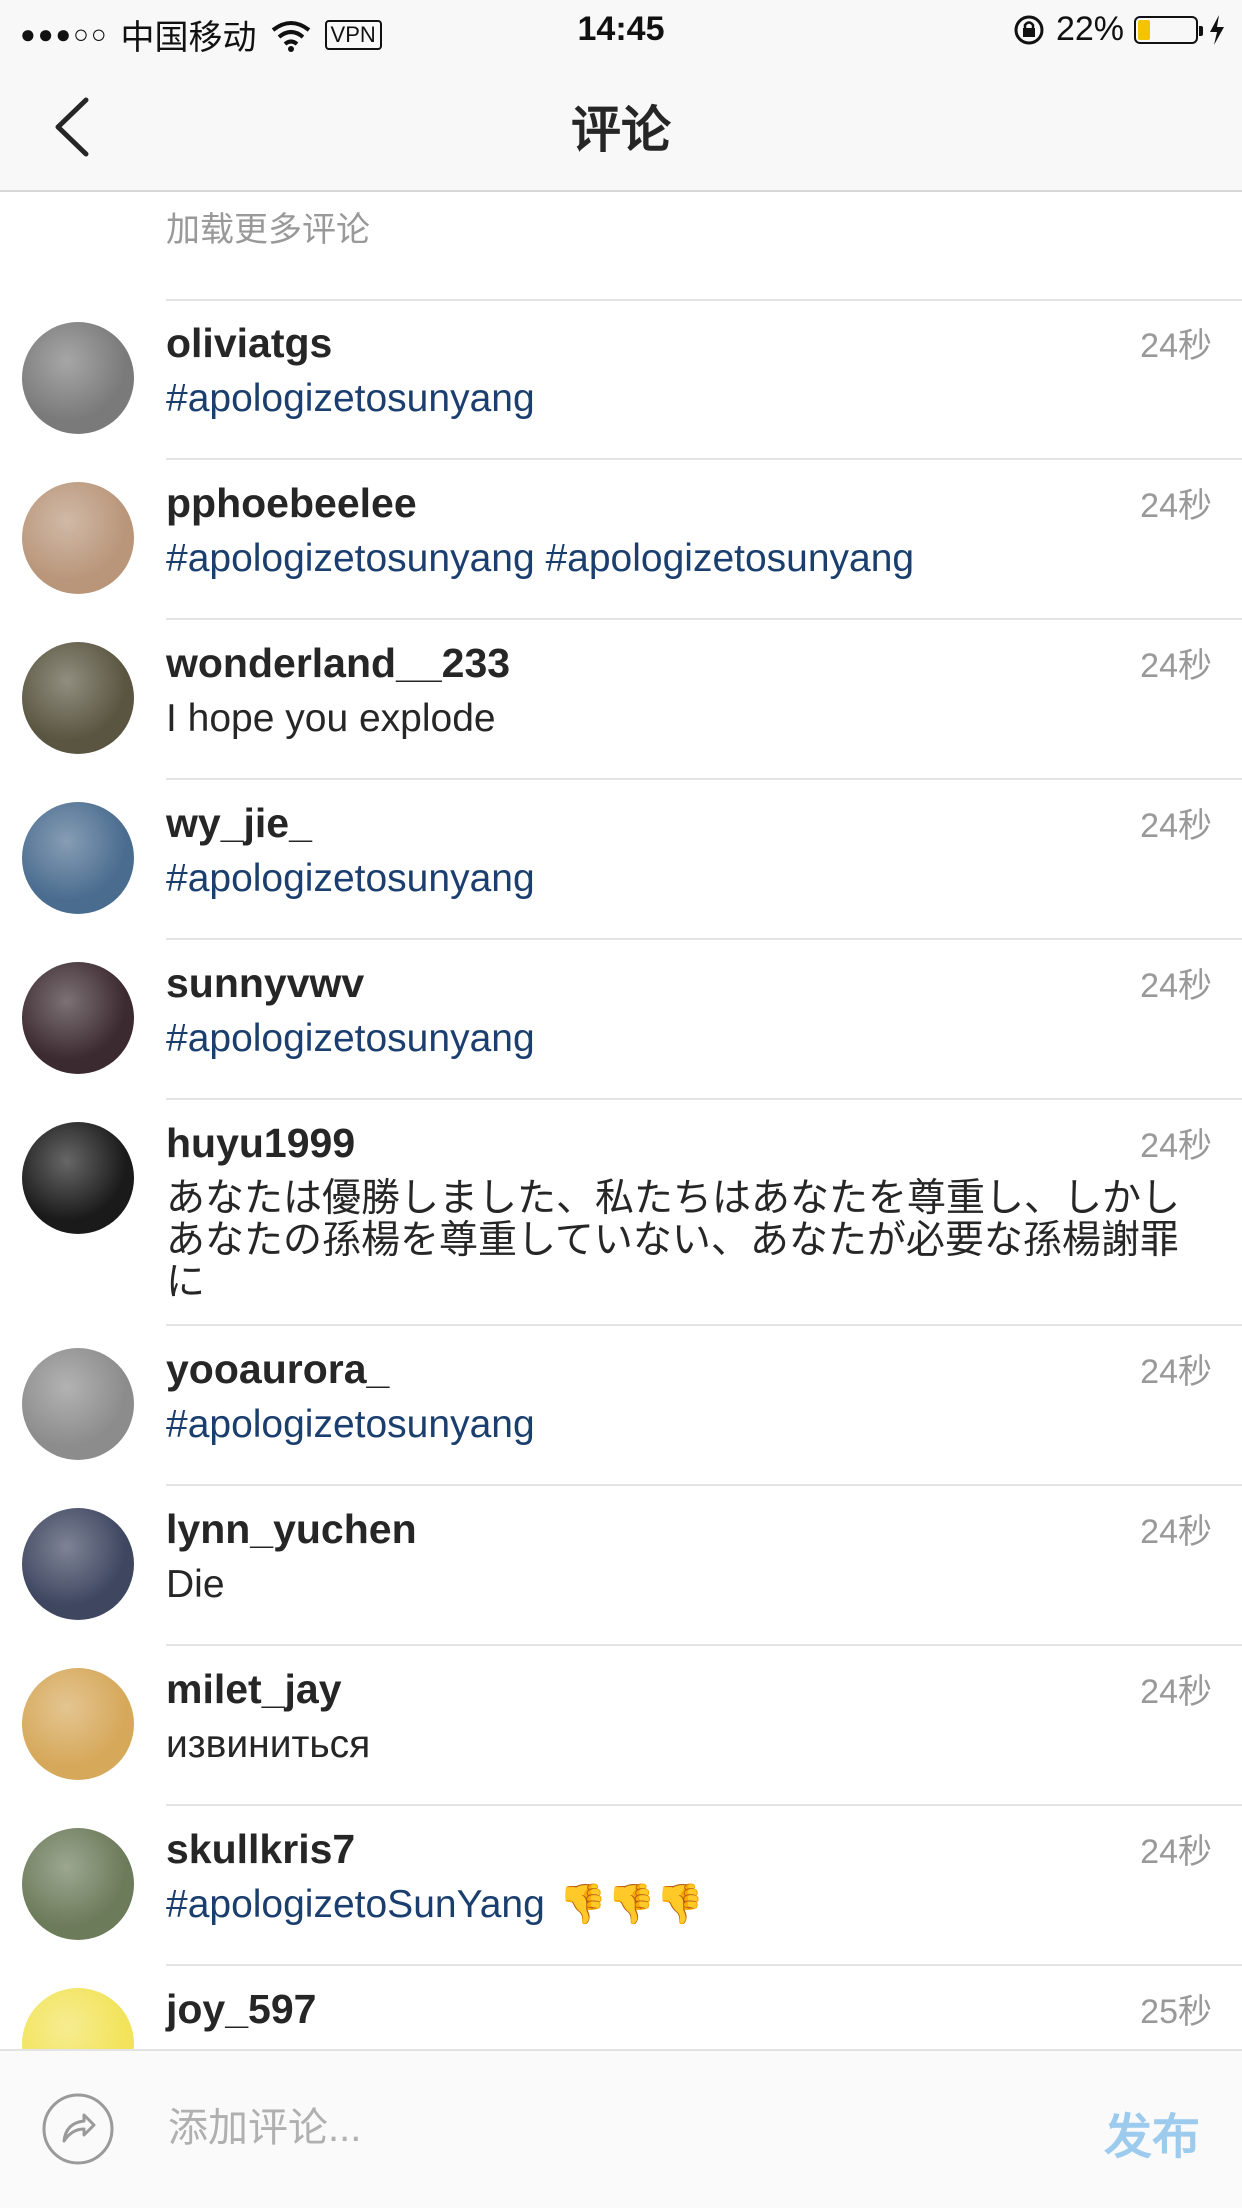  Describe the element at coordinates (1168, 29) in the screenshot. I see `battery-icon` at that location.